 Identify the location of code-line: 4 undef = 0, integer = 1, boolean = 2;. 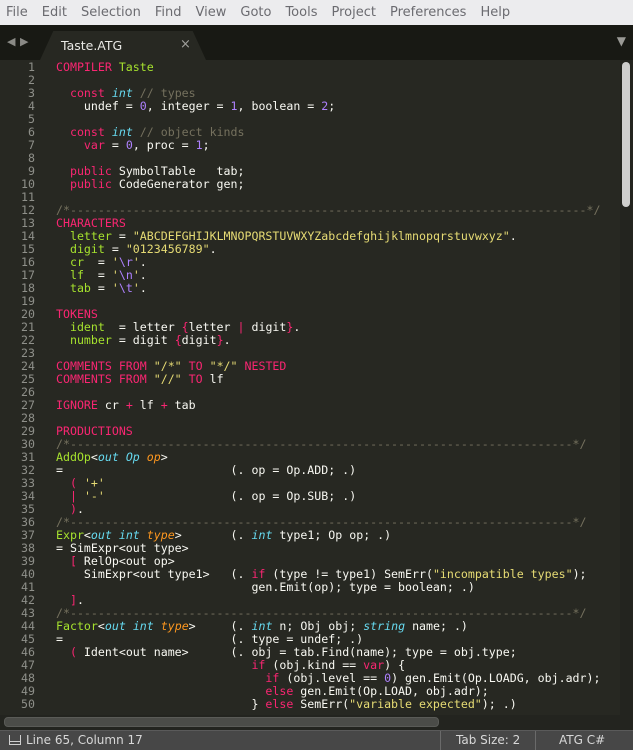
(310, 106).